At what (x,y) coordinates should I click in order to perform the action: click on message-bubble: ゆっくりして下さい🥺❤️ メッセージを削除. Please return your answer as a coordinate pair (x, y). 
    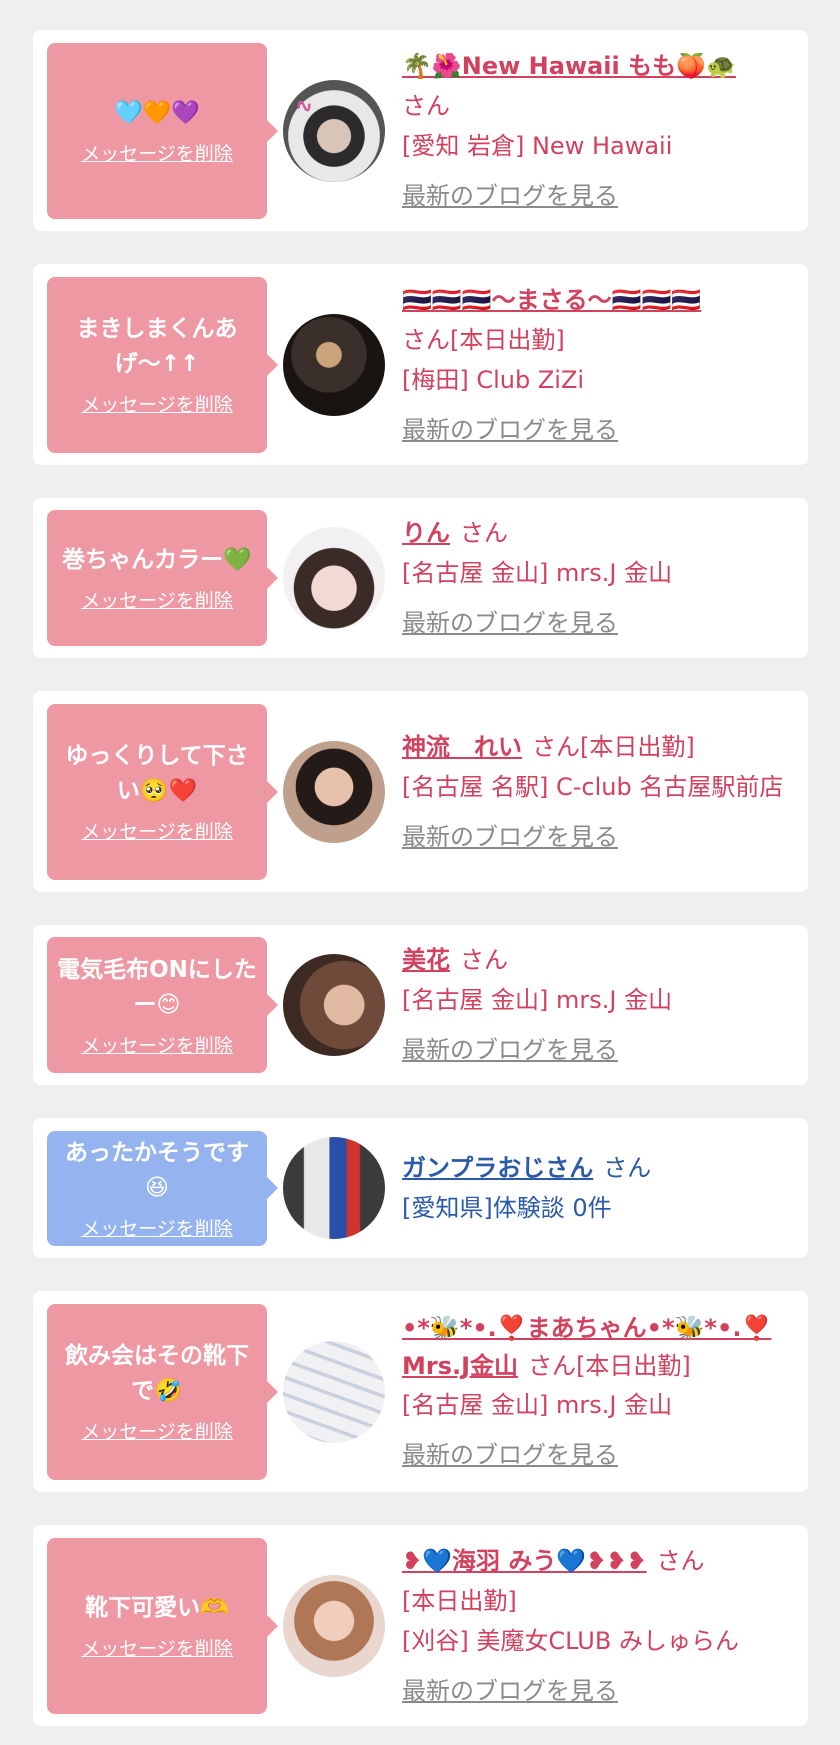
    Looking at the image, I should click on (162, 791).